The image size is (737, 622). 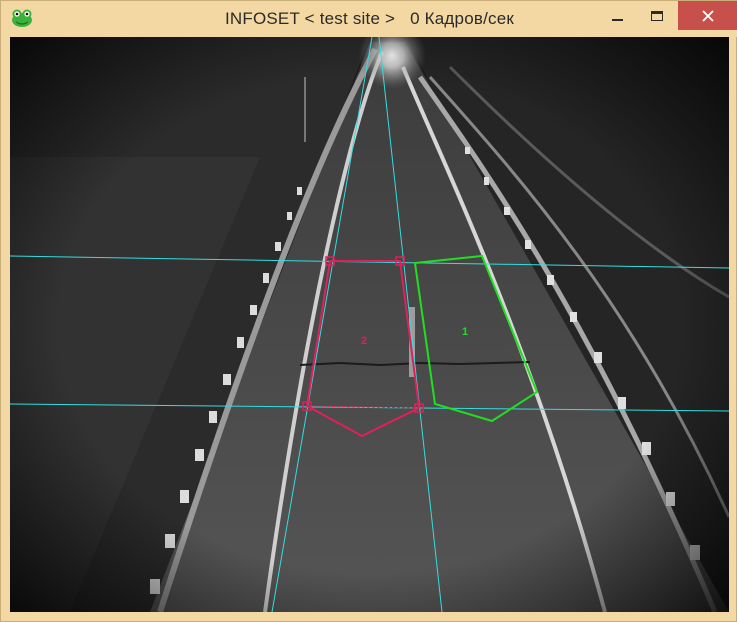 I want to click on close-button, so click(x=707, y=15).